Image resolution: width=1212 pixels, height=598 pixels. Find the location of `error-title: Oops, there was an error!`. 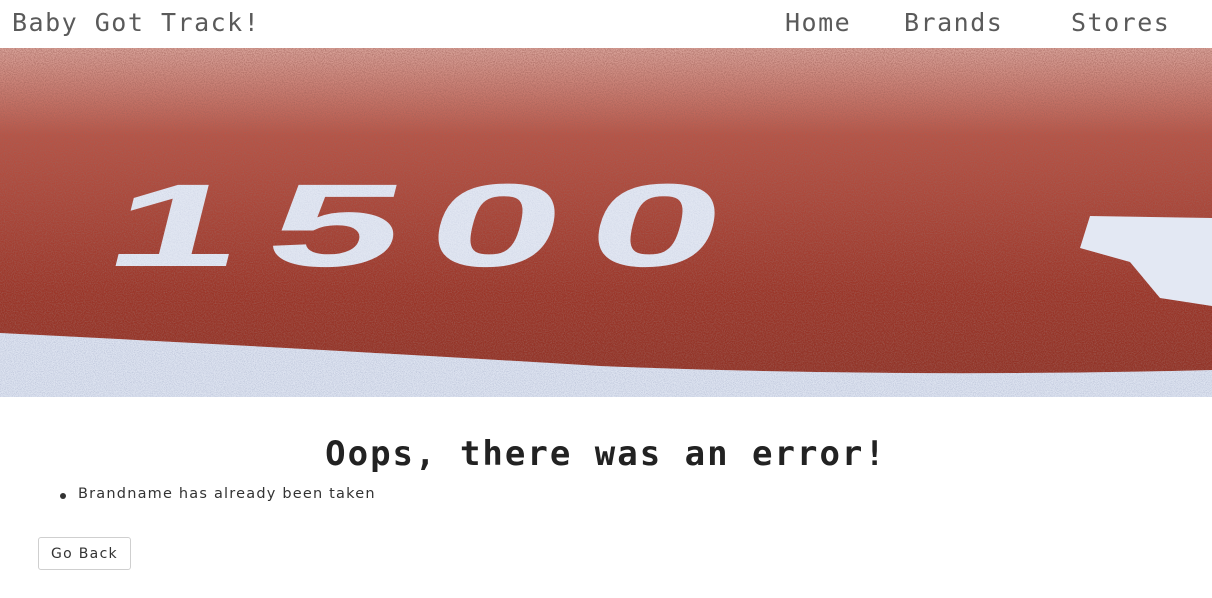

error-title: Oops, there was an error! is located at coordinates (606, 454).